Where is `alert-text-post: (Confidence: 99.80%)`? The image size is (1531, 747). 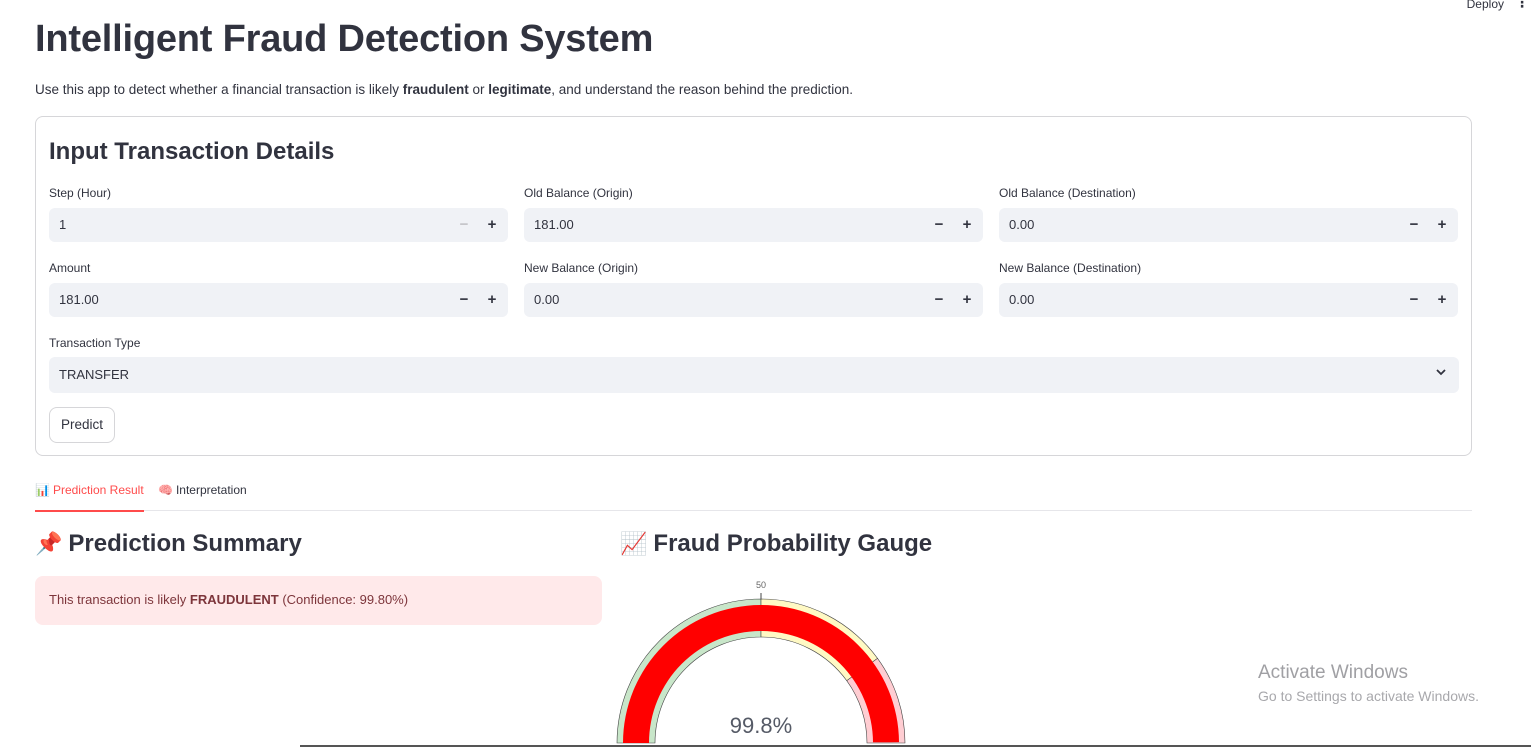
alert-text-post: (Confidence: 99.80%) is located at coordinates (343, 599).